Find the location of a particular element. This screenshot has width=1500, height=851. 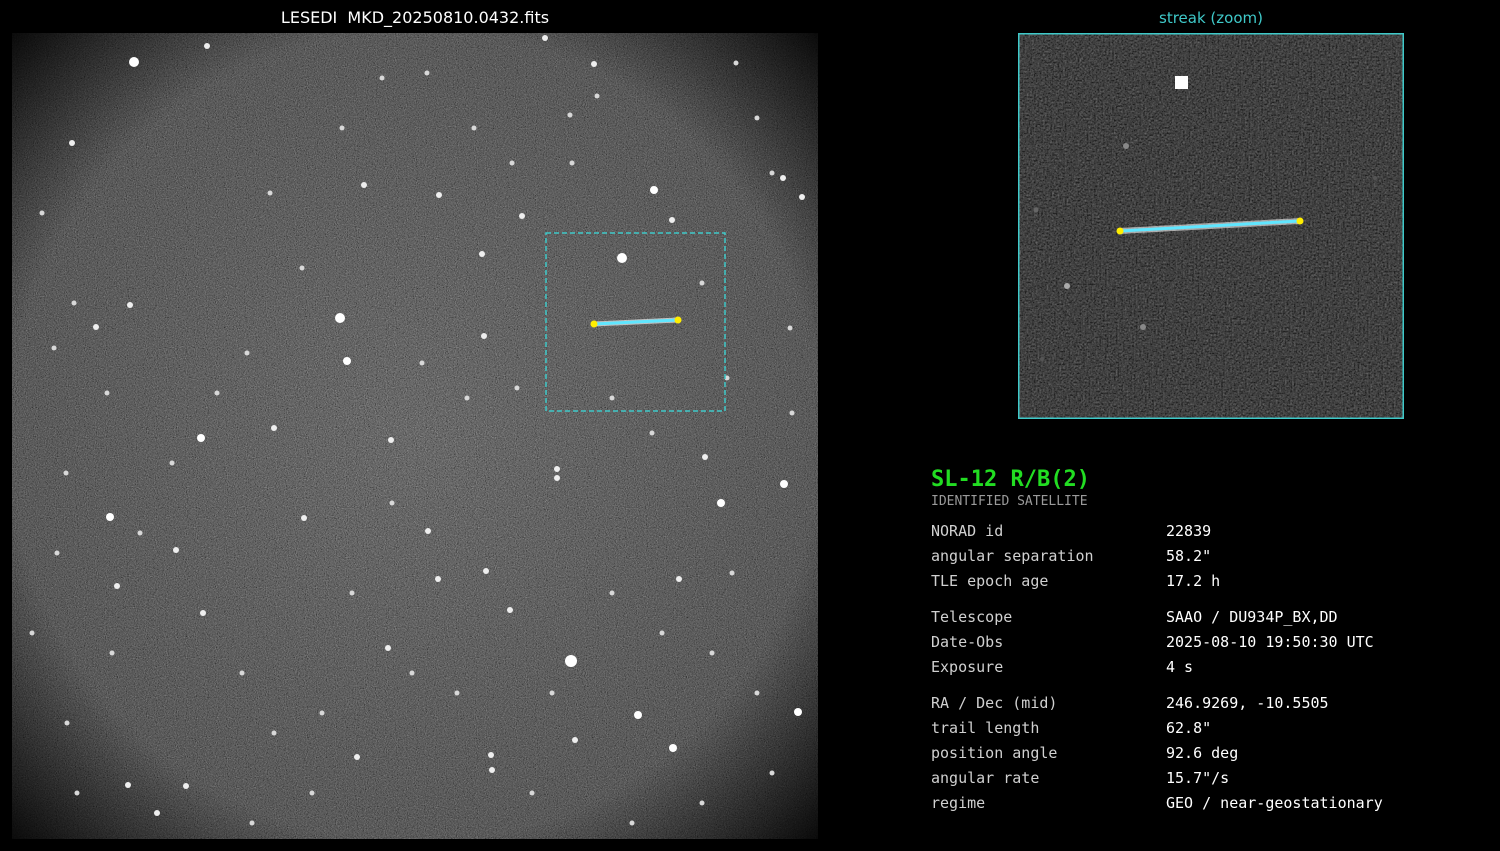

zoom-streak-start-point is located at coordinates (1120, 231).